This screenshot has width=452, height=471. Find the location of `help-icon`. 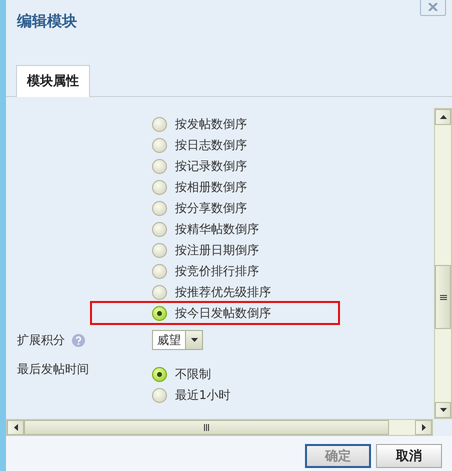

help-icon is located at coordinates (78, 340).